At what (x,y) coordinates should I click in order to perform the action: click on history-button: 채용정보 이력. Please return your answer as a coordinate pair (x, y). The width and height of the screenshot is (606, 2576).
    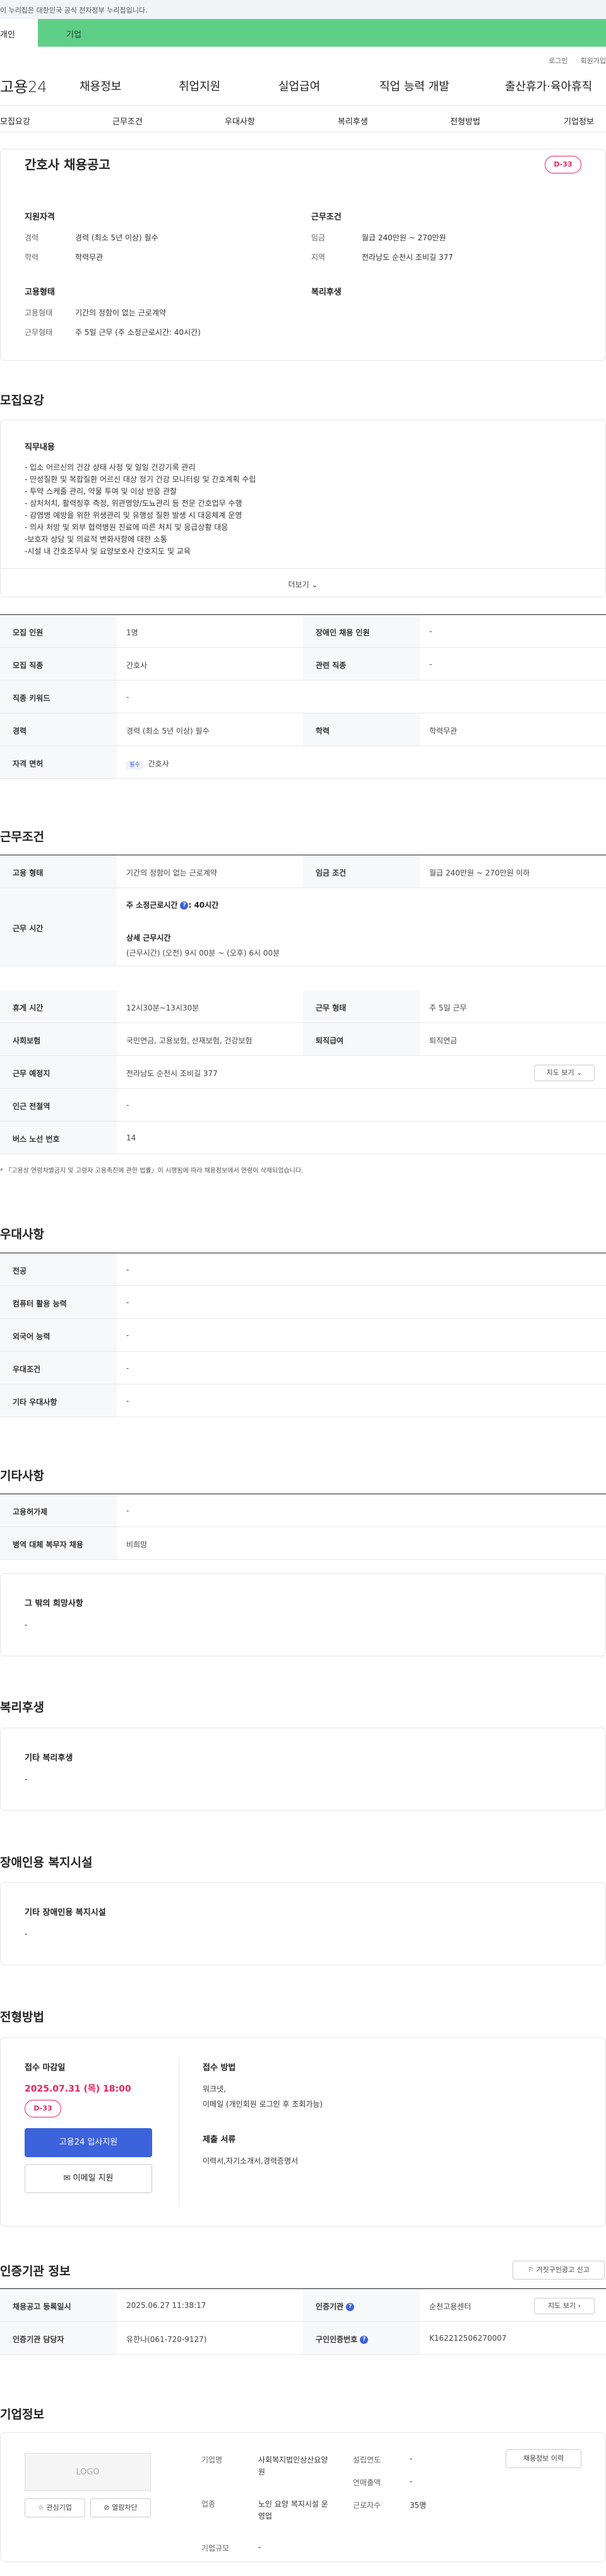
    Looking at the image, I should click on (543, 2458).